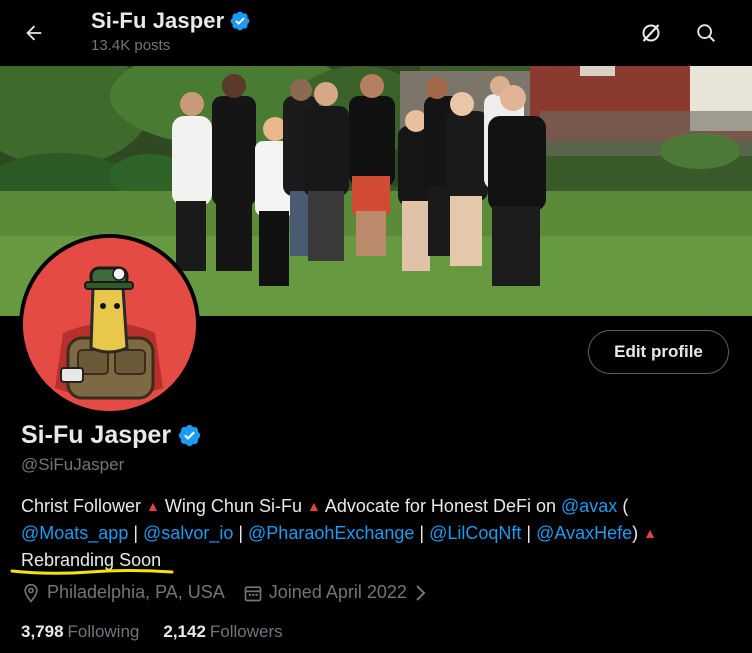 Image resolution: width=752 pixels, height=653 pixels. Describe the element at coordinates (136, 592) in the screenshot. I see `location-text: Philadelphia, PA, USA` at that location.